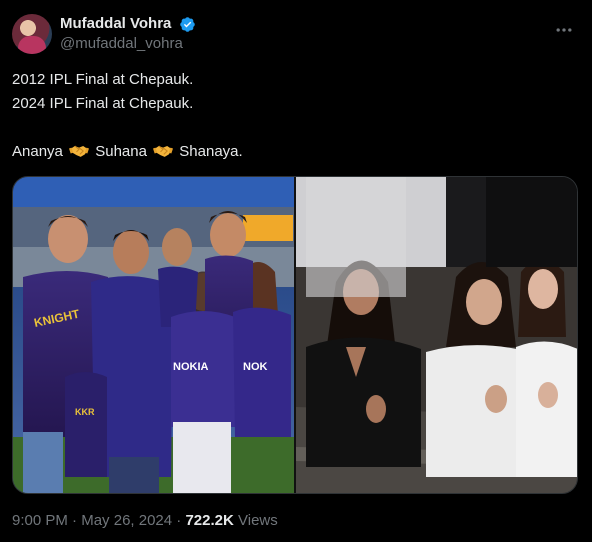 The height and width of the screenshot is (542, 592). What do you see at coordinates (103, 79) in the screenshot?
I see `tweet-line-1: 2012 IPL Final at Chepauk.` at bounding box center [103, 79].